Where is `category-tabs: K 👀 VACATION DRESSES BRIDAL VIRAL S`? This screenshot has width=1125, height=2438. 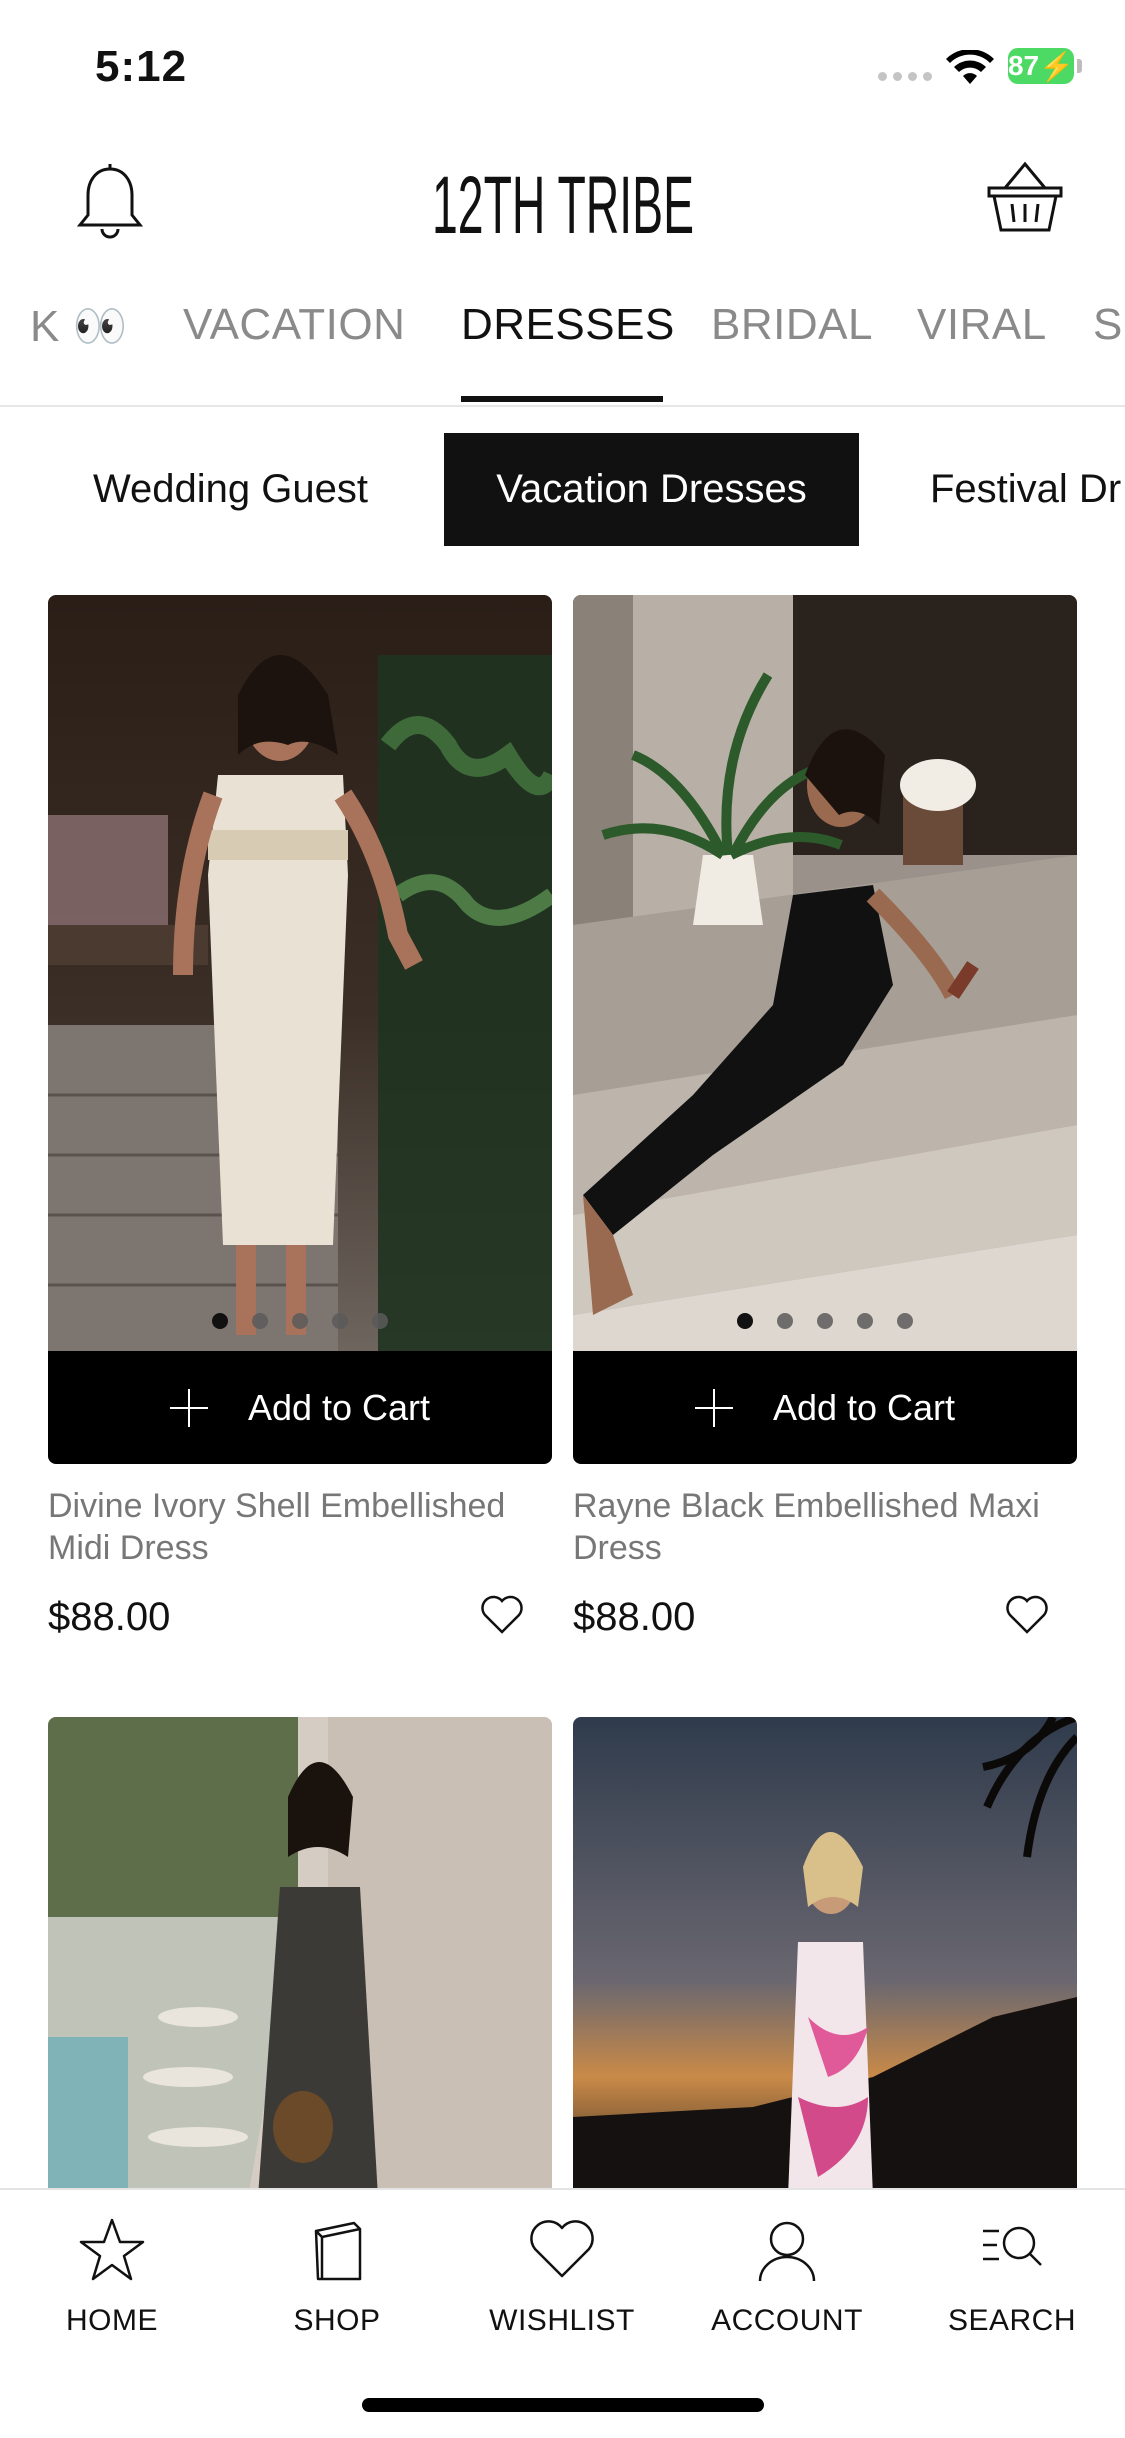
category-tabs: K 👀 VACATION DRESSES BRIDAL VIRAL S is located at coordinates (562, 348).